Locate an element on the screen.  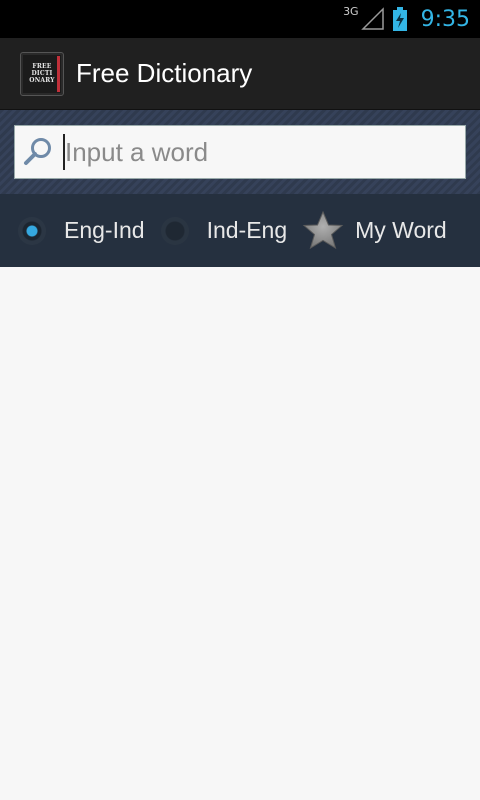
app-logo-spine is located at coordinates (58, 73).